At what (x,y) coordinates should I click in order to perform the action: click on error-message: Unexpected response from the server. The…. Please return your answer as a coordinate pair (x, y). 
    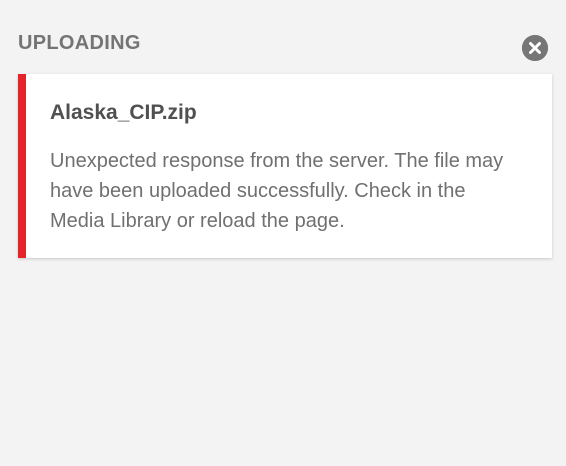
    Looking at the image, I should click on (277, 191).